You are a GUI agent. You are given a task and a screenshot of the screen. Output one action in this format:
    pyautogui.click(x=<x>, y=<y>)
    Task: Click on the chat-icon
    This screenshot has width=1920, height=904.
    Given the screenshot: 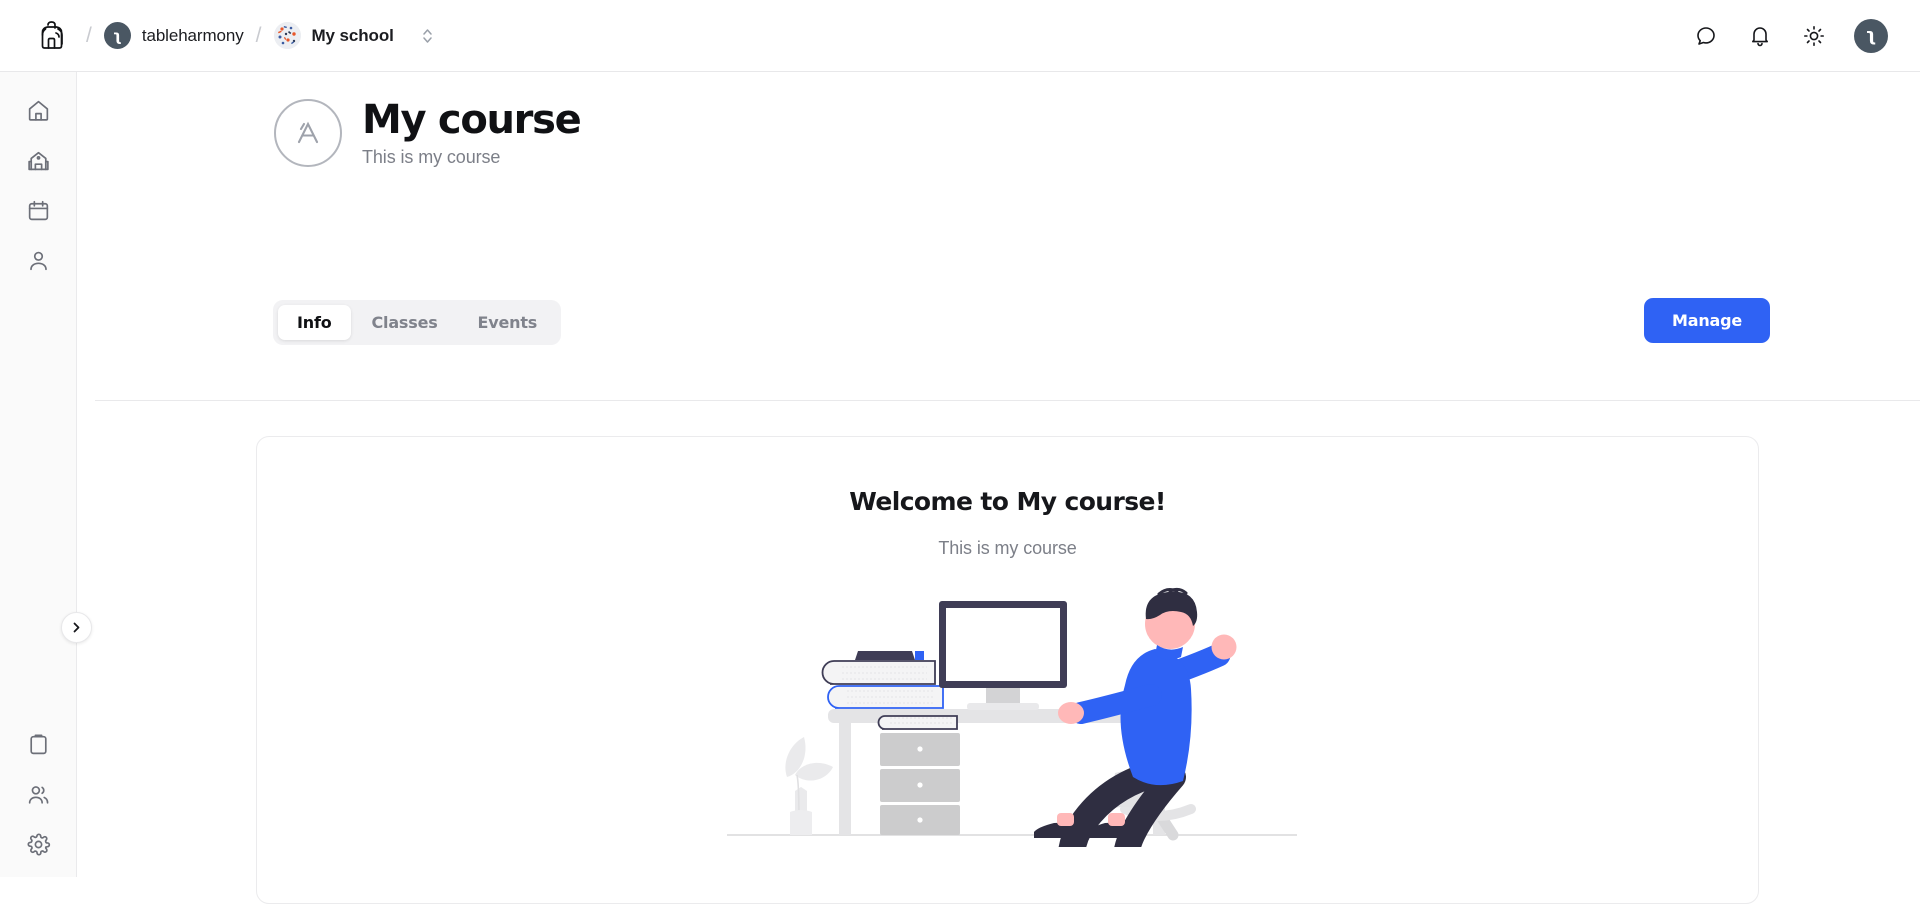 What is the action you would take?
    pyautogui.click(x=1706, y=36)
    